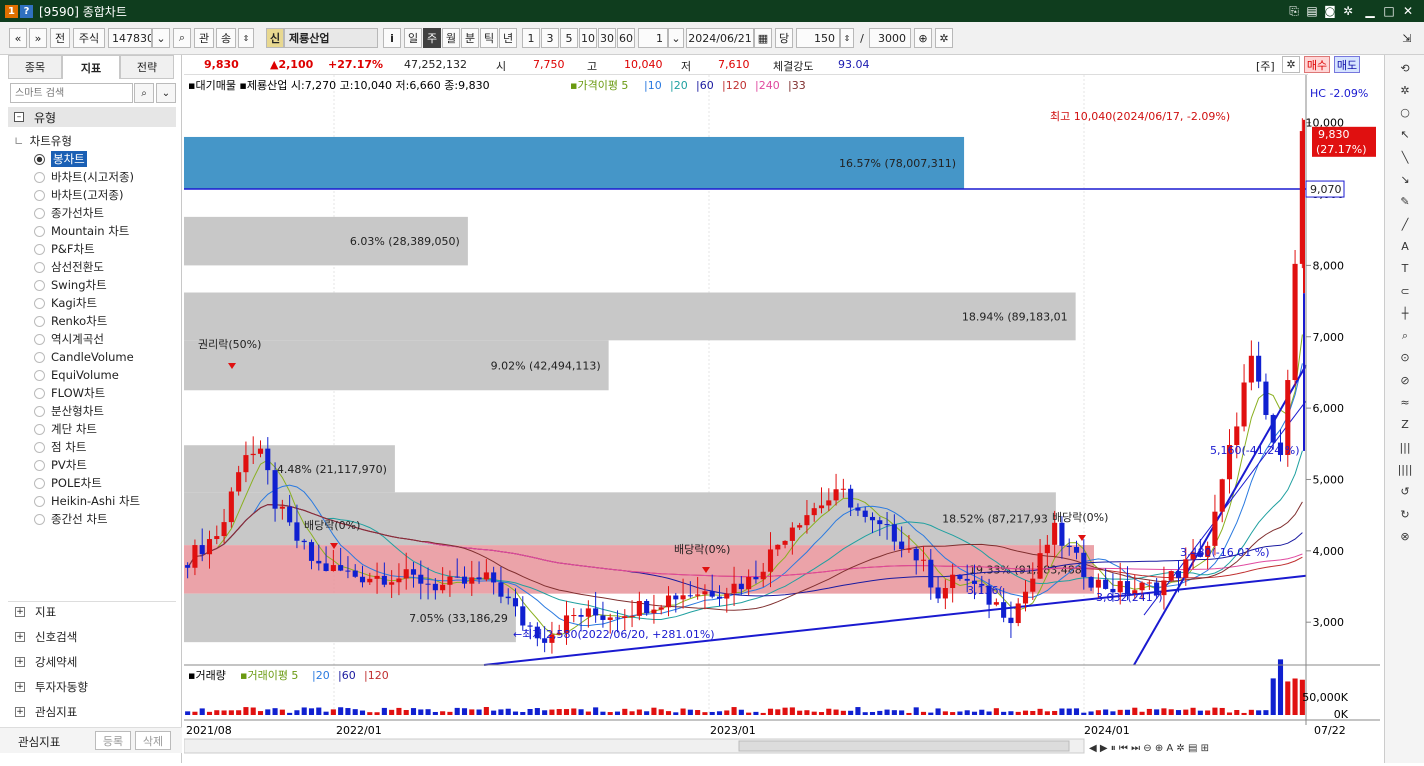 The height and width of the screenshot is (766, 1424). I want to click on fib-icon: ⊘, so click(1405, 380).